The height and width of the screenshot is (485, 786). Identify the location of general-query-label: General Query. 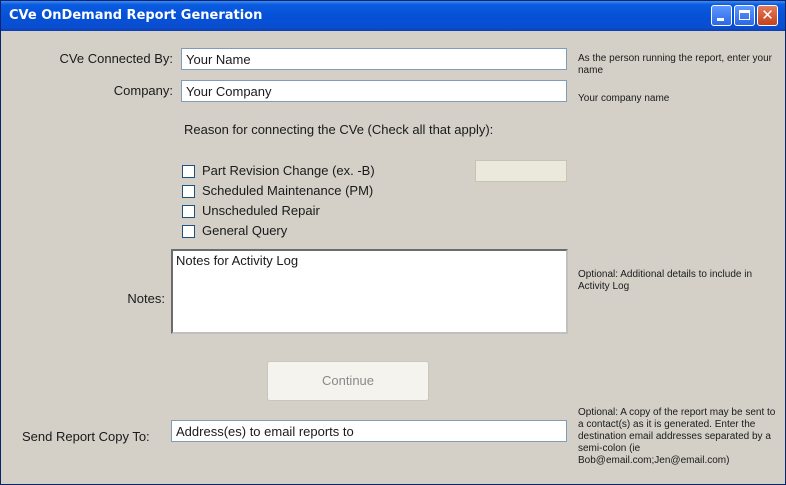
(245, 230).